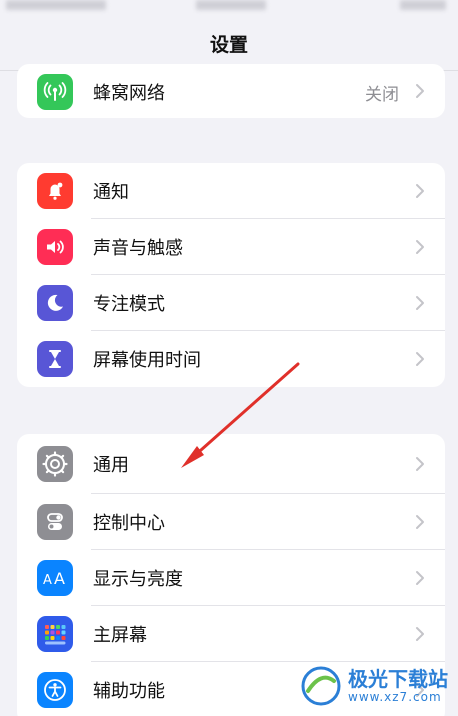 The image size is (458, 716). I want to click on watermark: 极光下载站 www.xz7.com, so click(375, 686).